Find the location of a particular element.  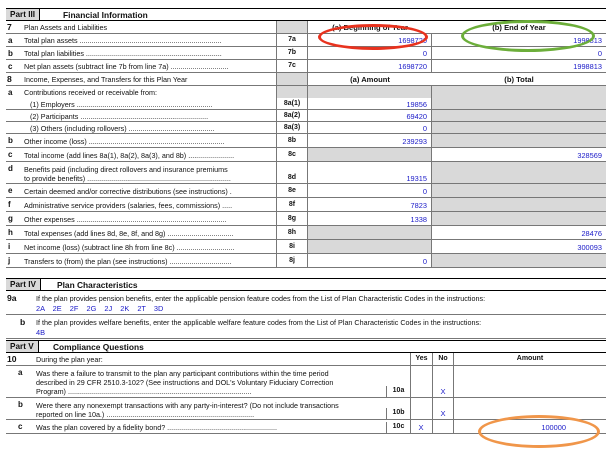

row-code: 8a(3) is located at coordinates (292, 127).